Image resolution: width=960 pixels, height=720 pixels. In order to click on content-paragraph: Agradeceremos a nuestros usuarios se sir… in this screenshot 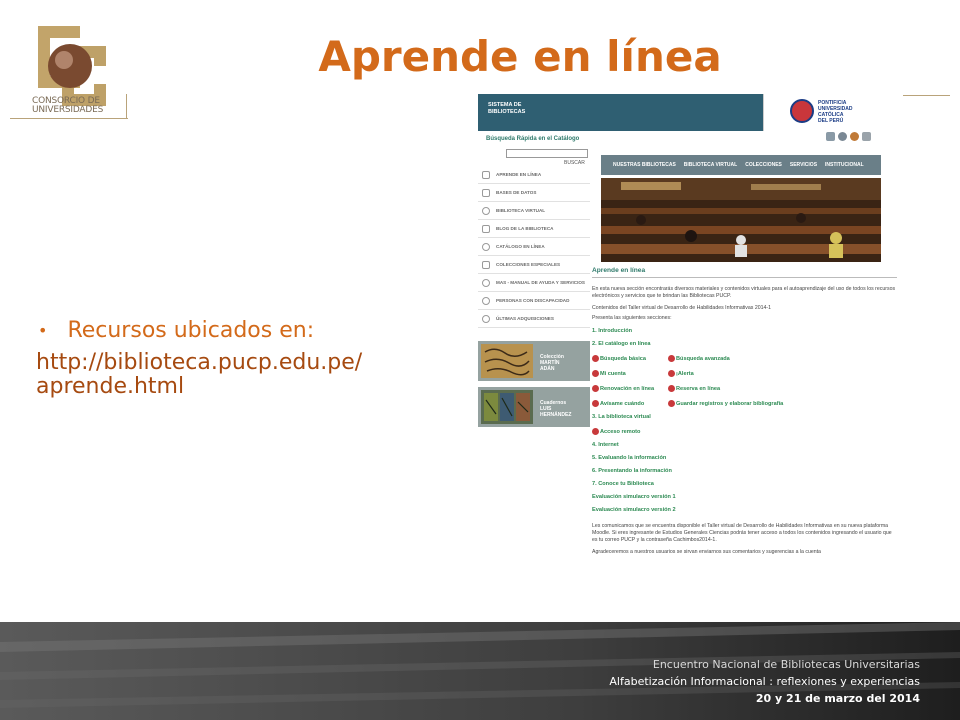, I will do `click(706, 552)`.